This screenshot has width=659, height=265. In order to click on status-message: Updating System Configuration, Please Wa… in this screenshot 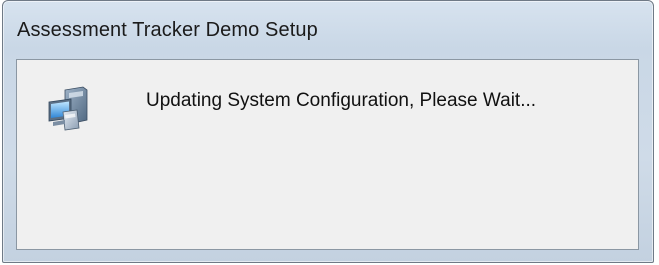, I will do `click(341, 100)`.